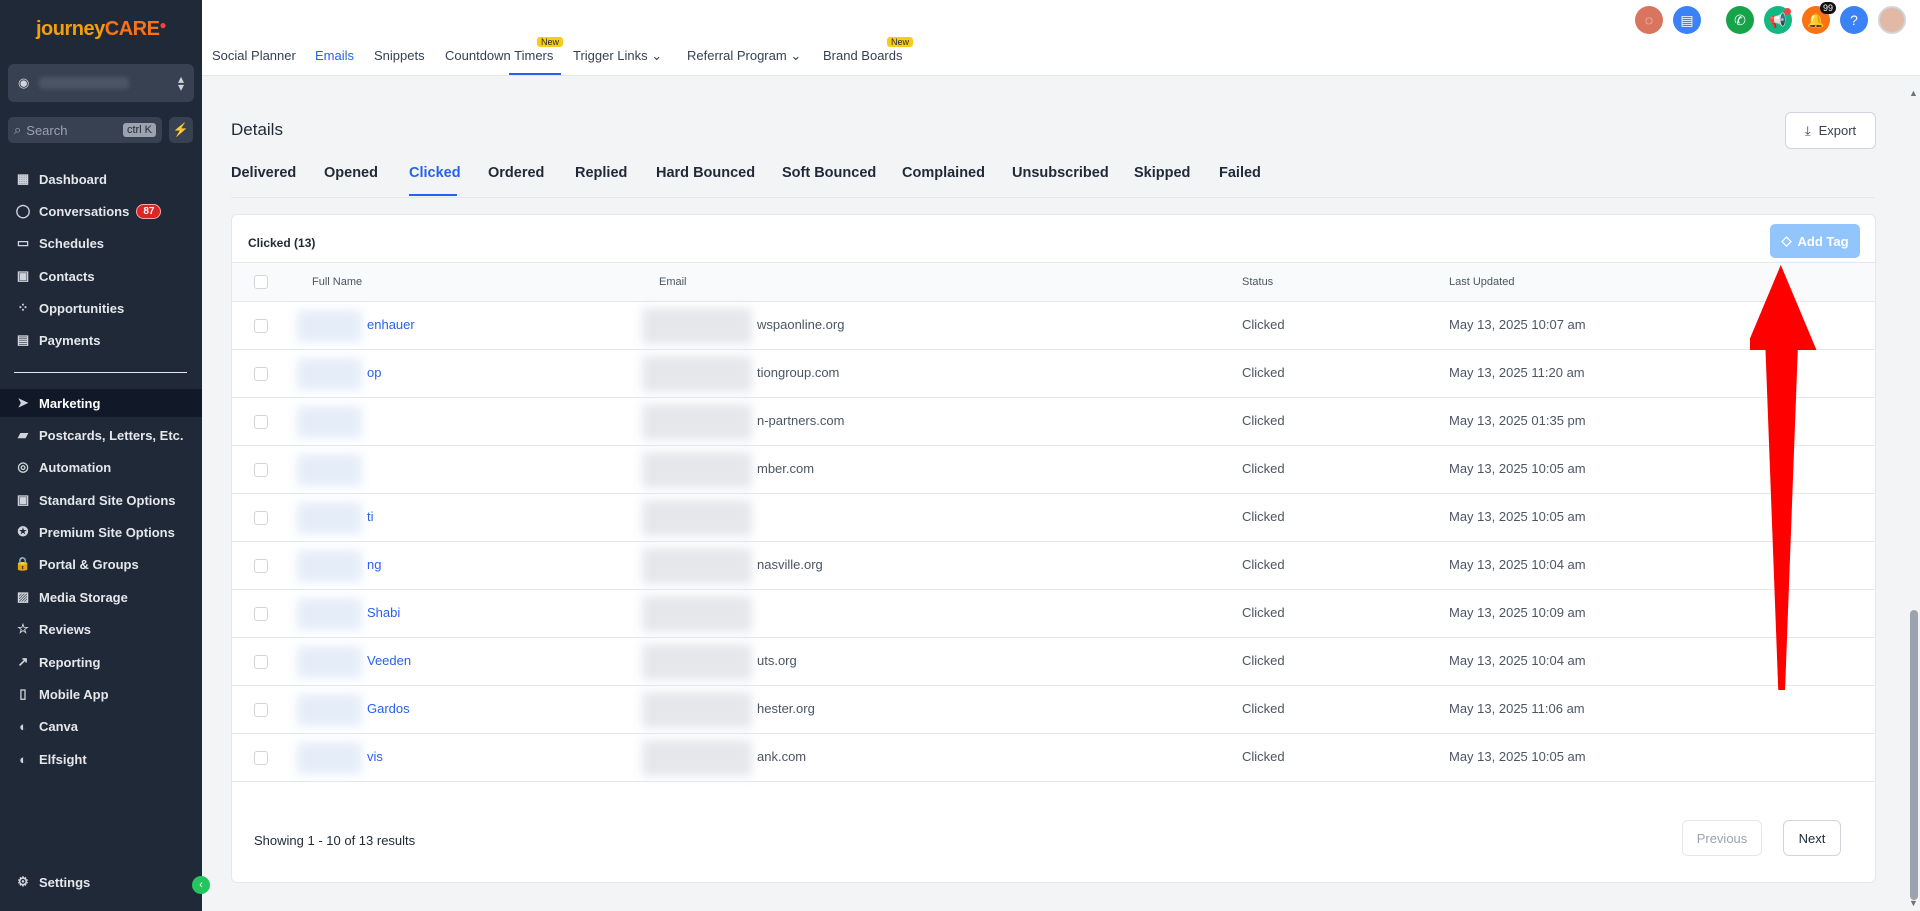  Describe the element at coordinates (399, 55) in the screenshot. I see `tab-snippets: Snippets` at that location.